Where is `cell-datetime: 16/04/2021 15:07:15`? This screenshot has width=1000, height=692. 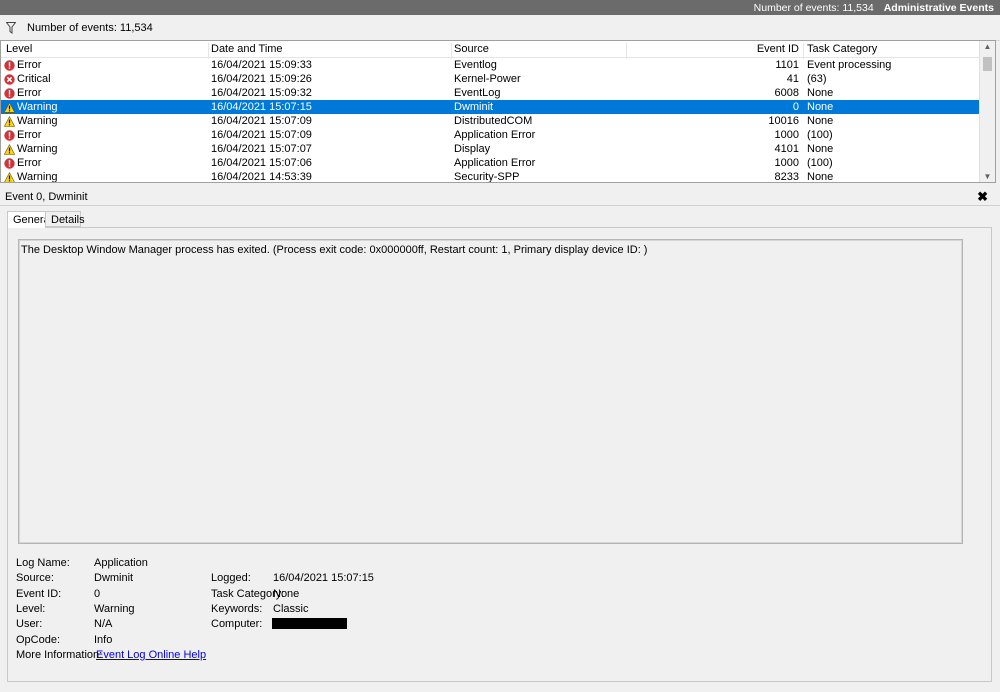
cell-datetime: 16/04/2021 15:07:15 is located at coordinates (261, 107).